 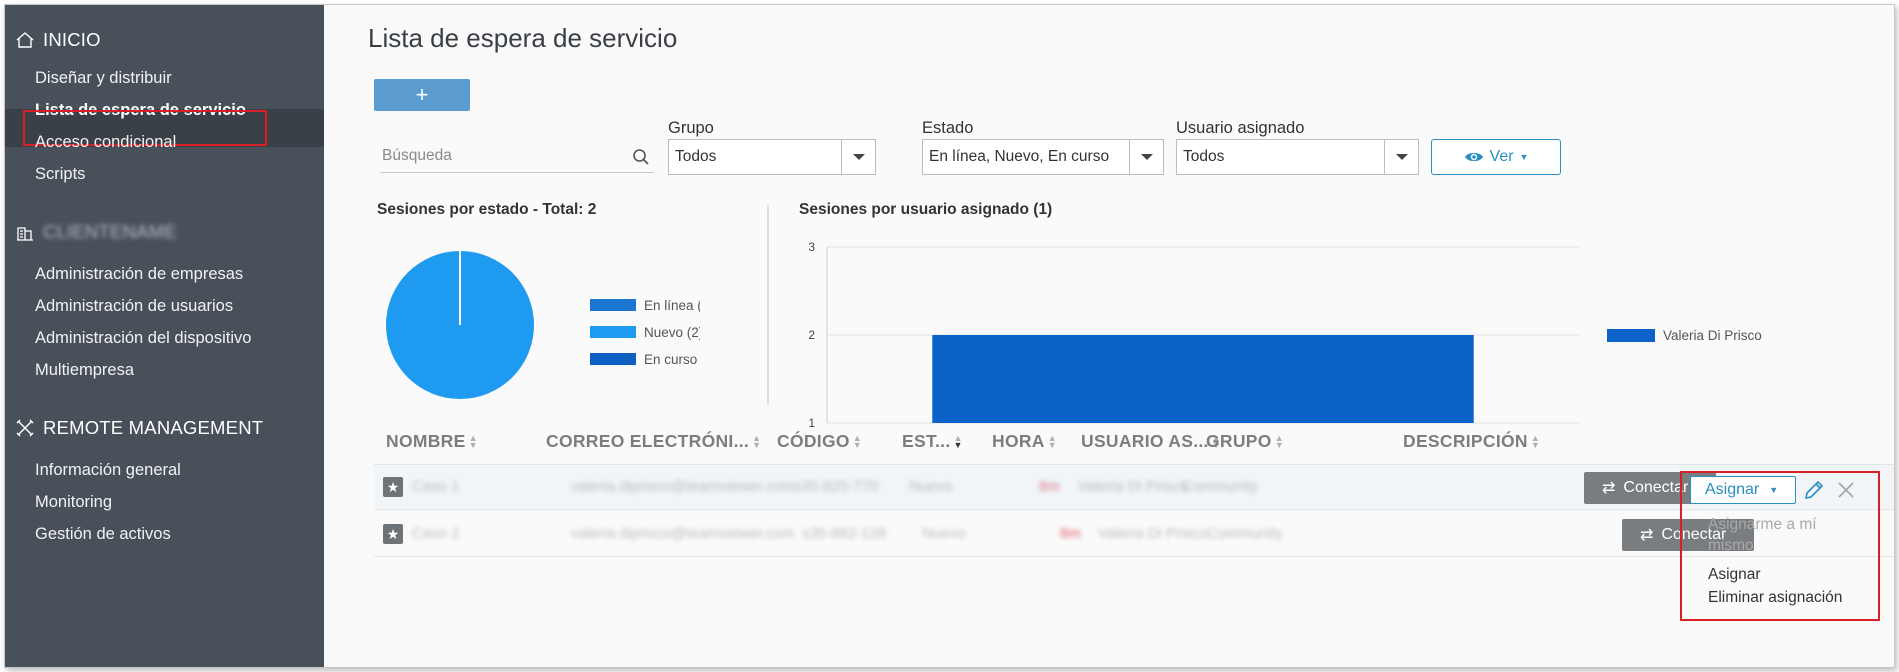 I want to click on sidebar-section-title: INICIO, so click(x=72, y=39).